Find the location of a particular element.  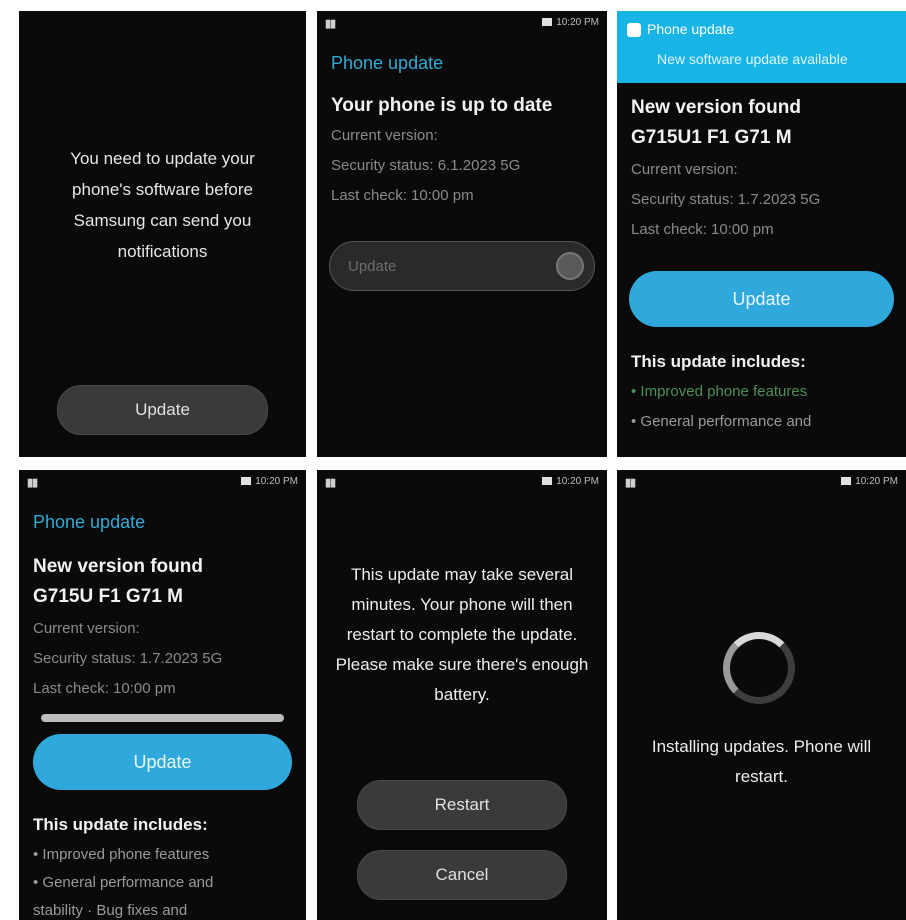

cancel-button: Cancel is located at coordinates (462, 875).